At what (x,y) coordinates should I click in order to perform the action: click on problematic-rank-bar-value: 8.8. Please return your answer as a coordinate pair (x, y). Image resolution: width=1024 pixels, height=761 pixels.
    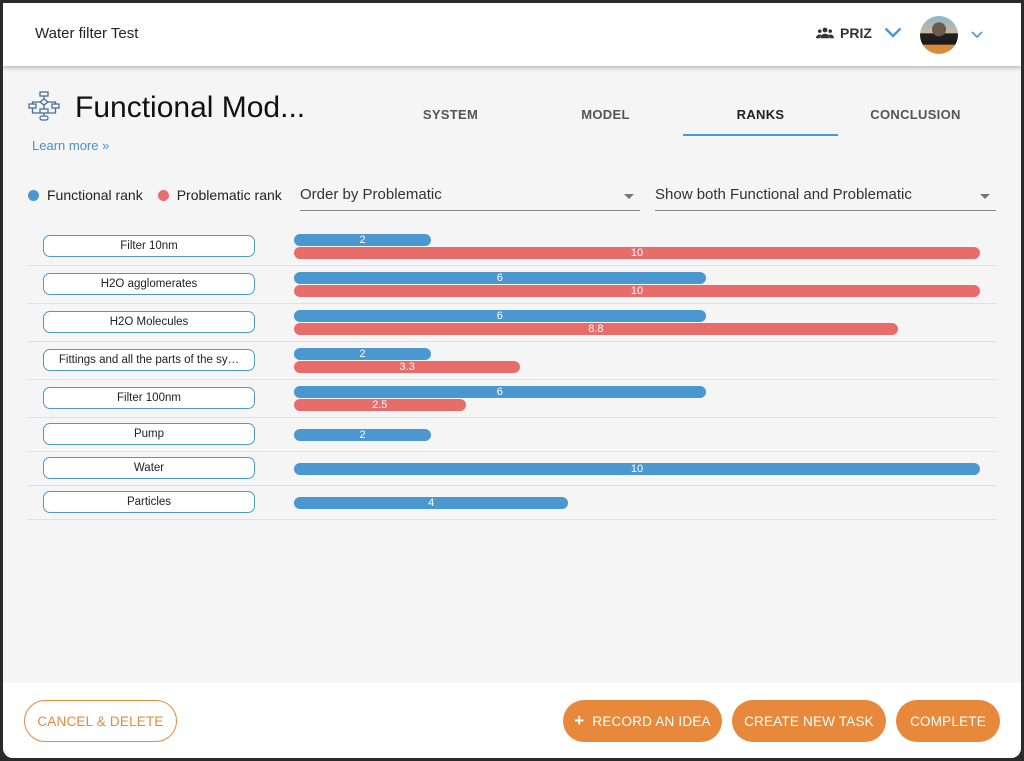
    Looking at the image, I should click on (596, 329).